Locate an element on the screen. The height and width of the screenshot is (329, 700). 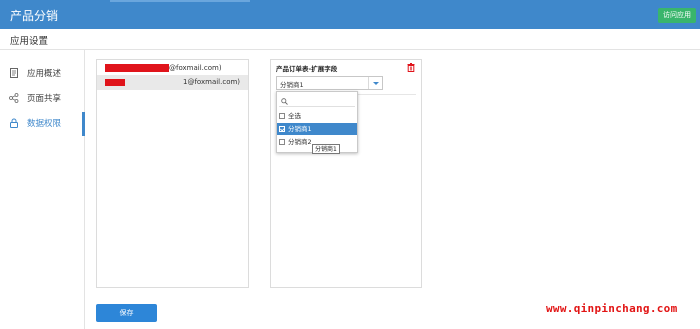
option-distributor-1: 分销商1 is located at coordinates (317, 129).